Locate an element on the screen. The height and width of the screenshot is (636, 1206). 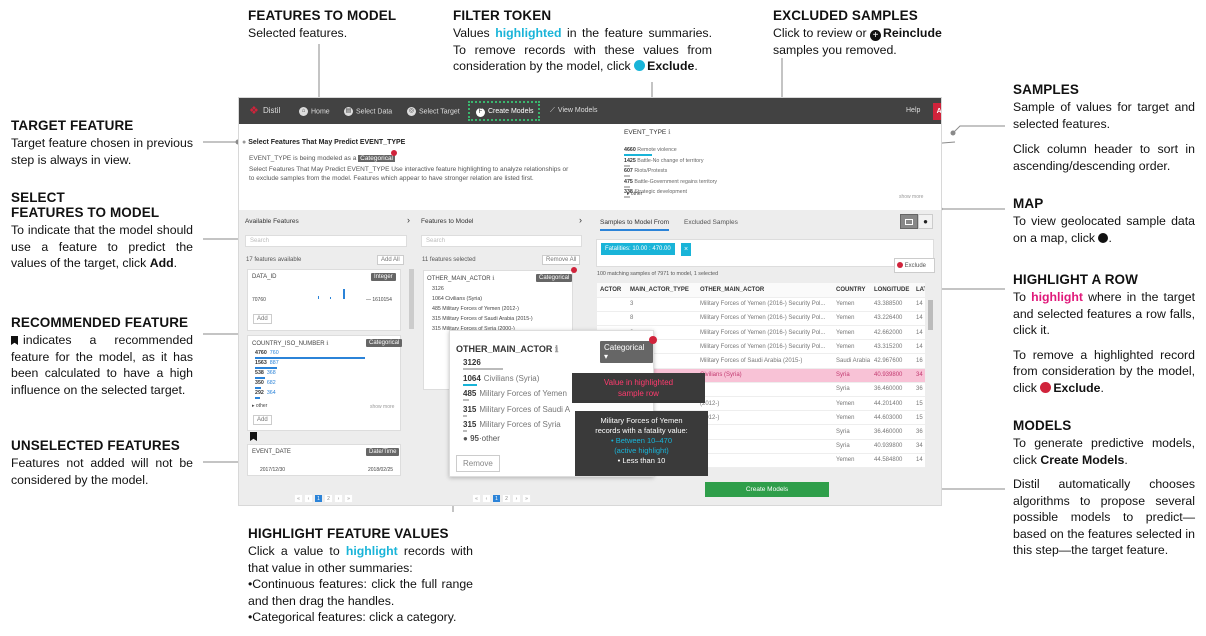
column-header: COUNTRY is located at coordinates (852, 290).